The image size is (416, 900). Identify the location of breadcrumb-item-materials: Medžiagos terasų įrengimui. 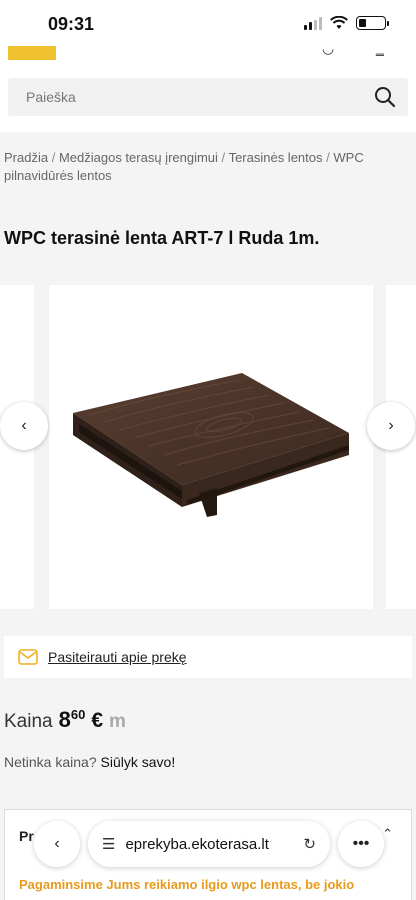
(138, 157).